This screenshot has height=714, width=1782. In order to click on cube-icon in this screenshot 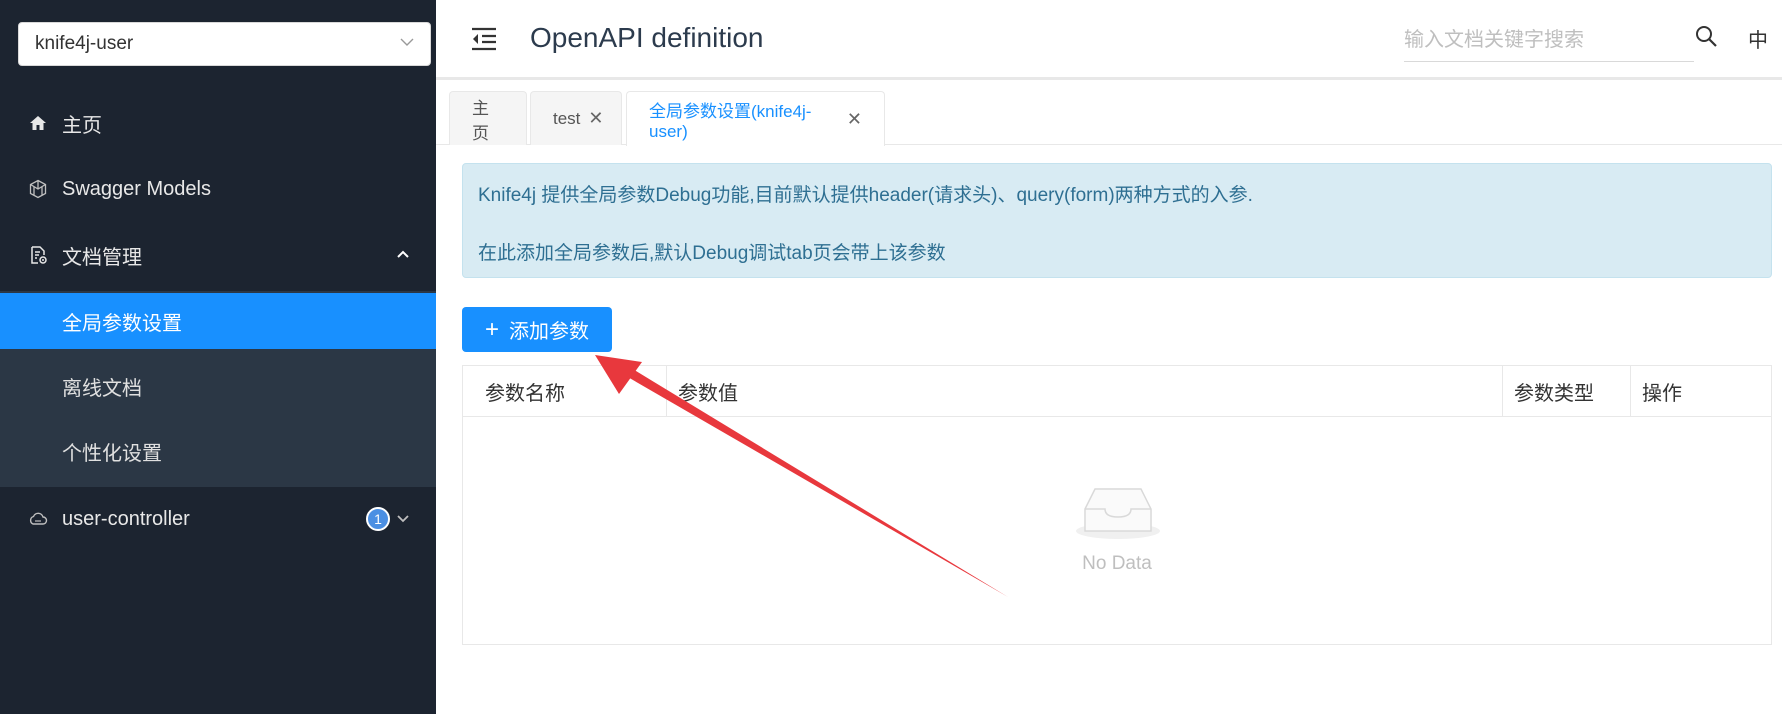, I will do `click(38, 189)`.